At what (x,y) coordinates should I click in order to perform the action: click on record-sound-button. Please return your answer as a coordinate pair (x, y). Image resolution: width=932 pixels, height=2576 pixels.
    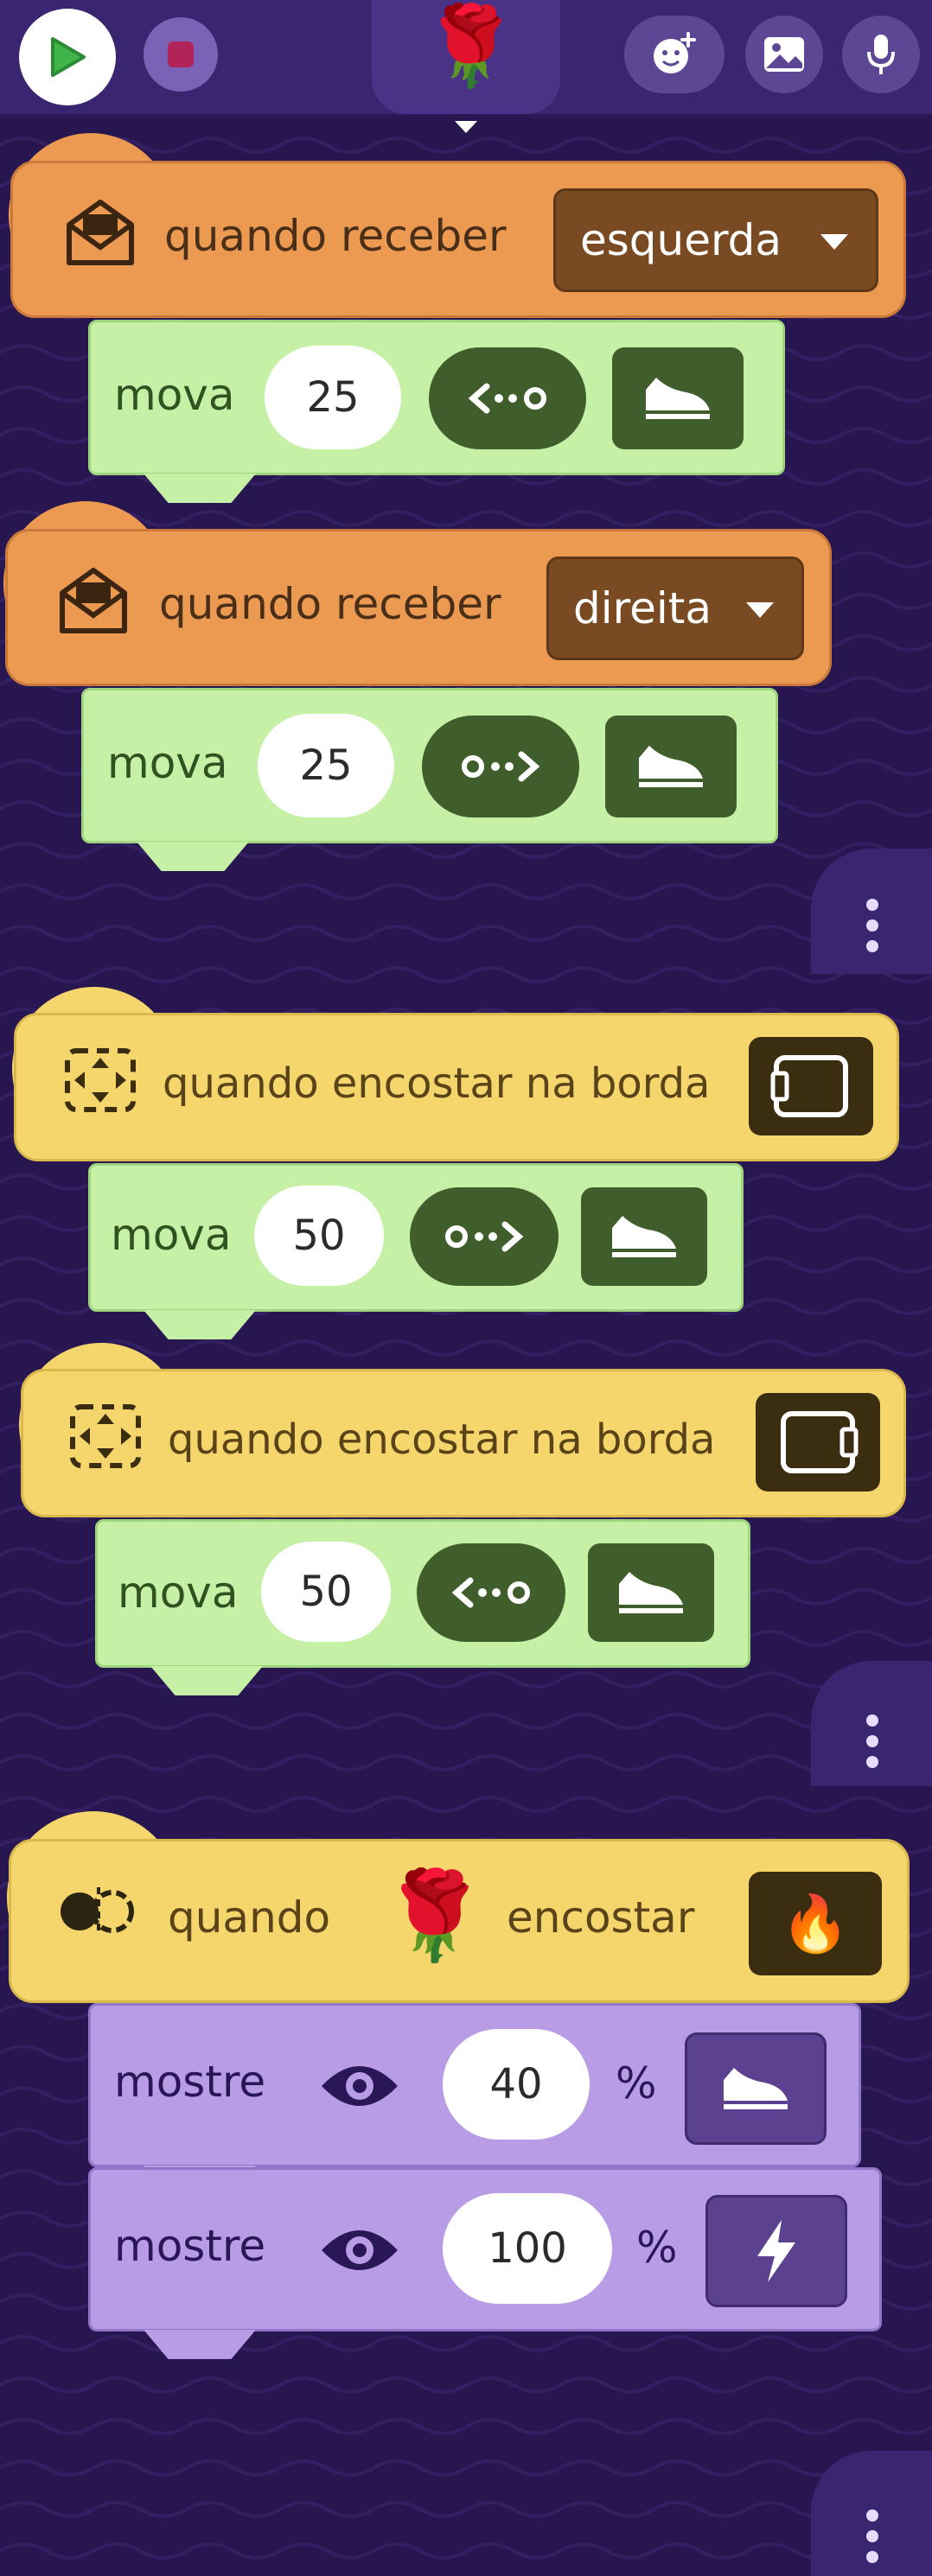
    Looking at the image, I should click on (881, 55).